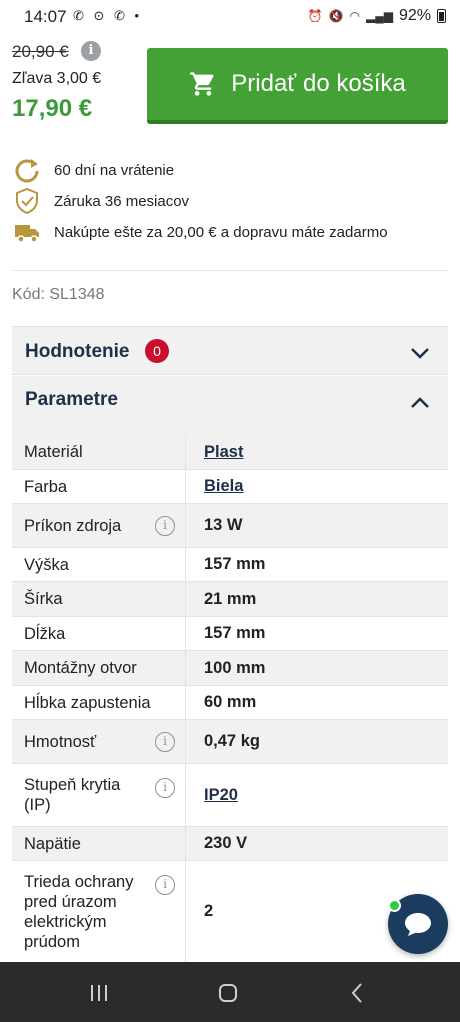 This screenshot has height=1022, width=460. I want to click on benefit-warranty: Záruka 36 mesiacov, so click(100, 201).